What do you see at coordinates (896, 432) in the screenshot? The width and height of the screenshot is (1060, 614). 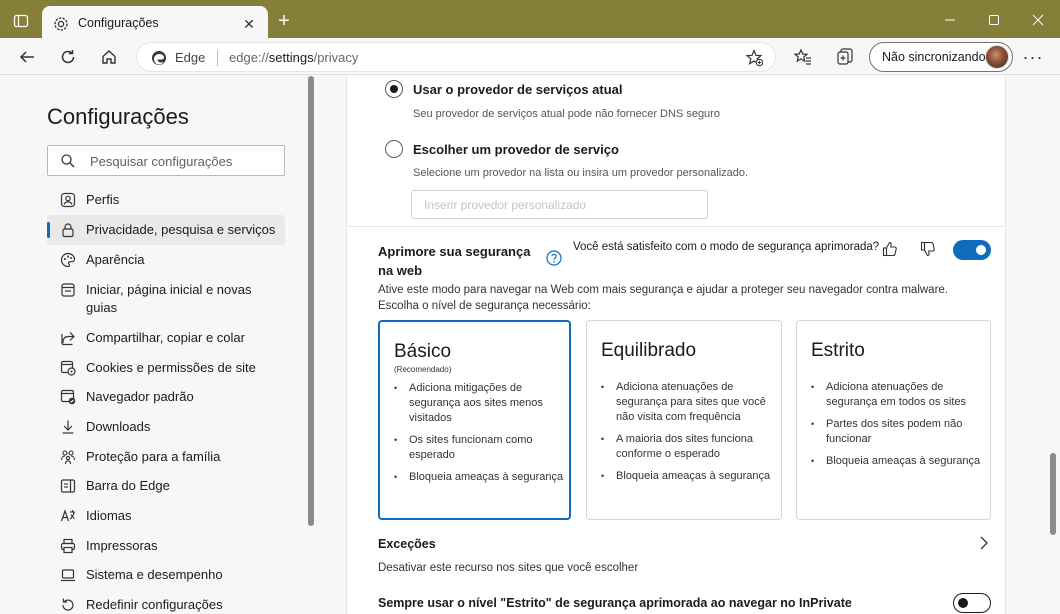 I see `list-item: Partes dos sites podem não funcionar` at bounding box center [896, 432].